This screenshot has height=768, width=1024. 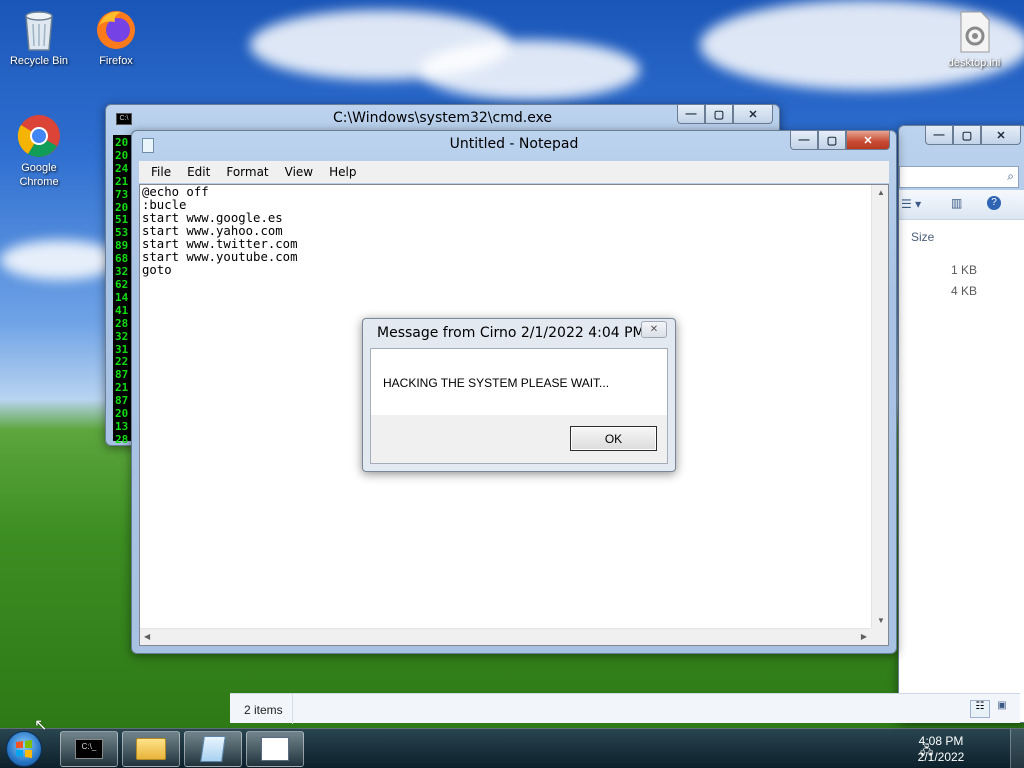 I want to click on show-desktop-button, so click(x=1017, y=748).